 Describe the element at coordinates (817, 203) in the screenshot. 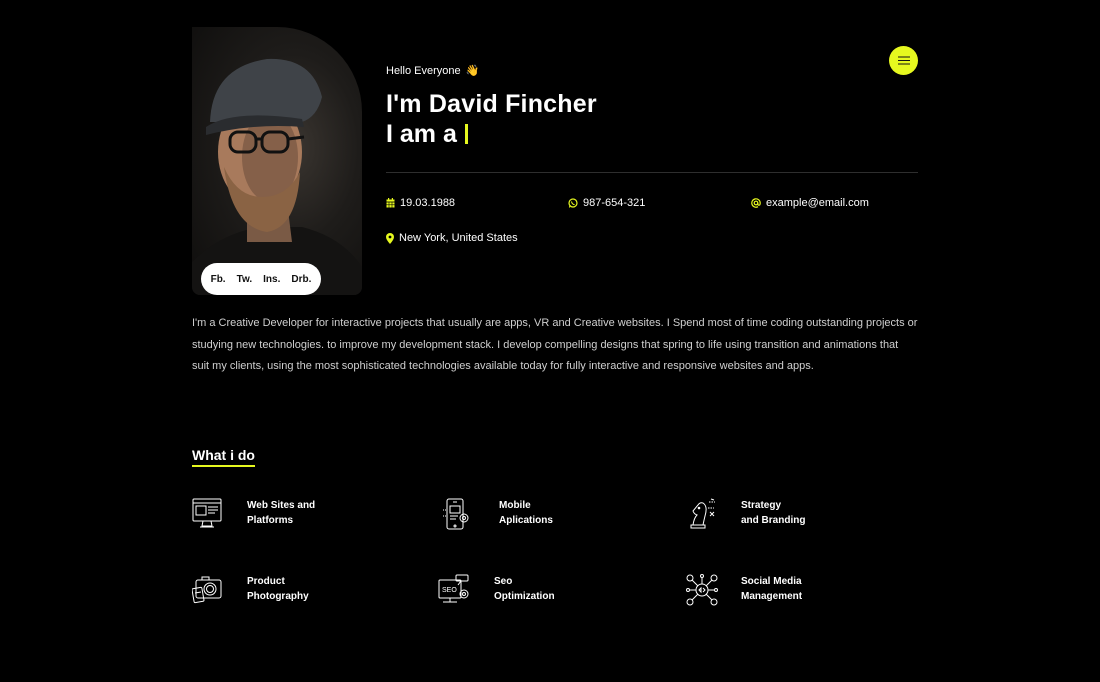

I see `email-value: example@email.com` at that location.